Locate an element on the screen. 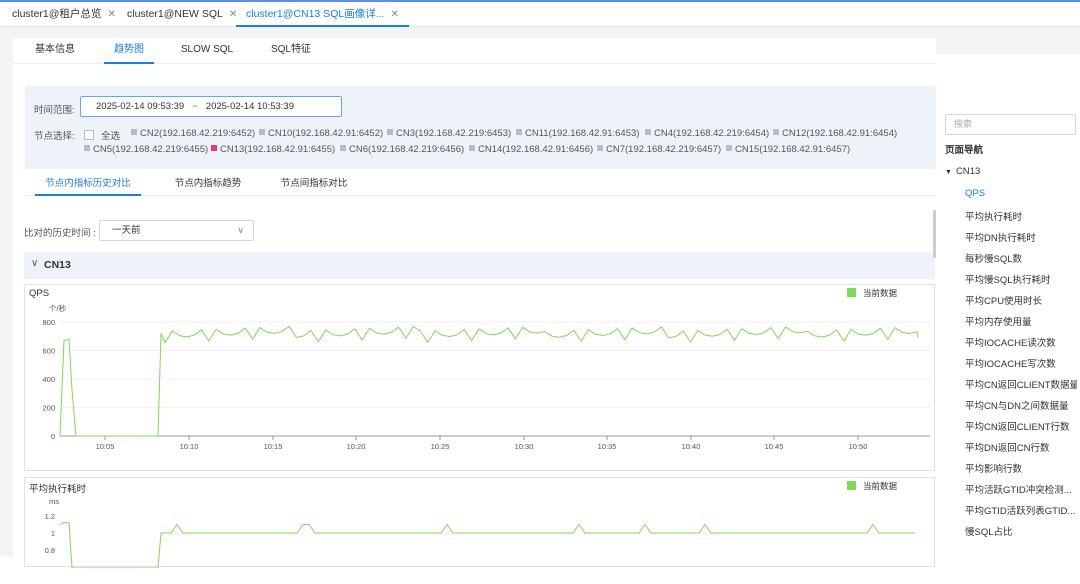 This screenshot has height=584, width=1080. nav-item: 平均CN返回CLIENT数据量 is located at coordinates (1021, 384).